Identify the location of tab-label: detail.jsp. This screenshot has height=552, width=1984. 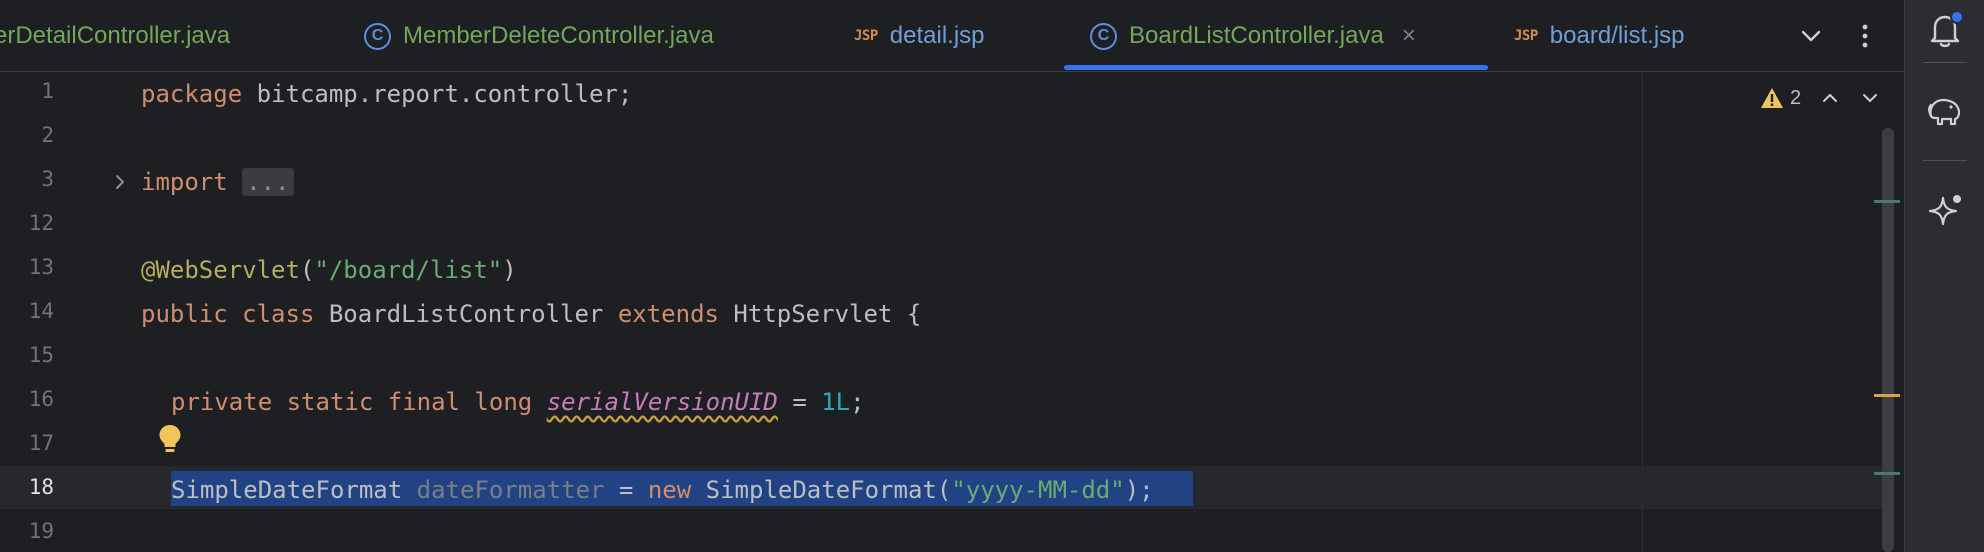
(937, 35).